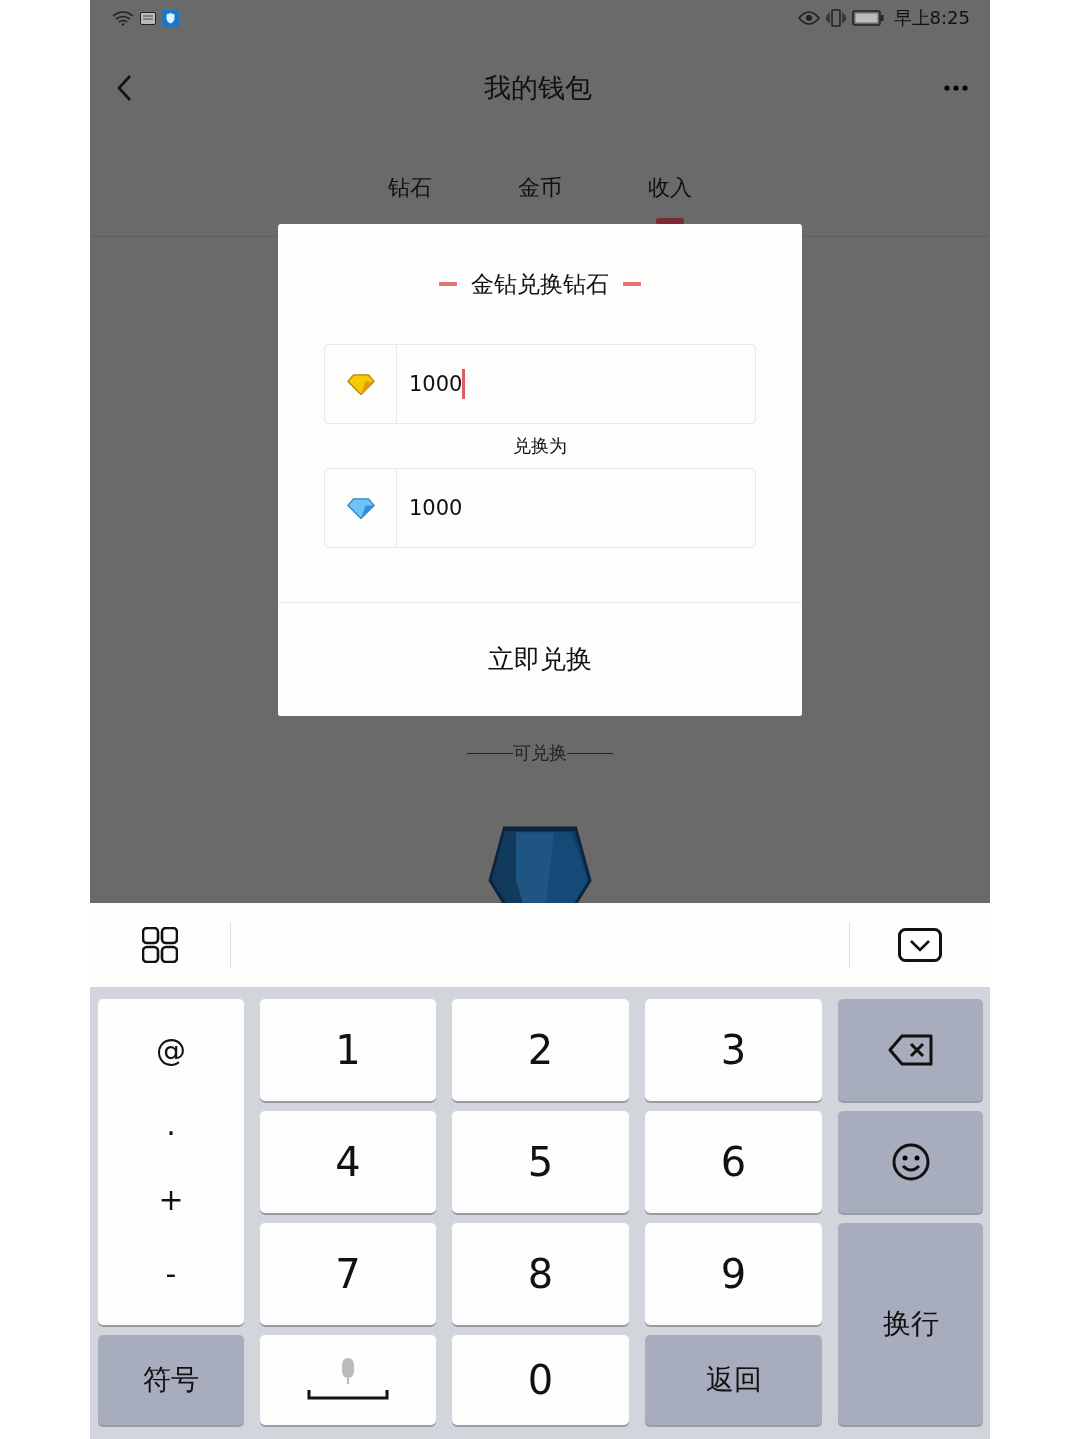 Image resolution: width=1080 pixels, height=1439 pixels. I want to click on key: 9, so click(733, 1274).